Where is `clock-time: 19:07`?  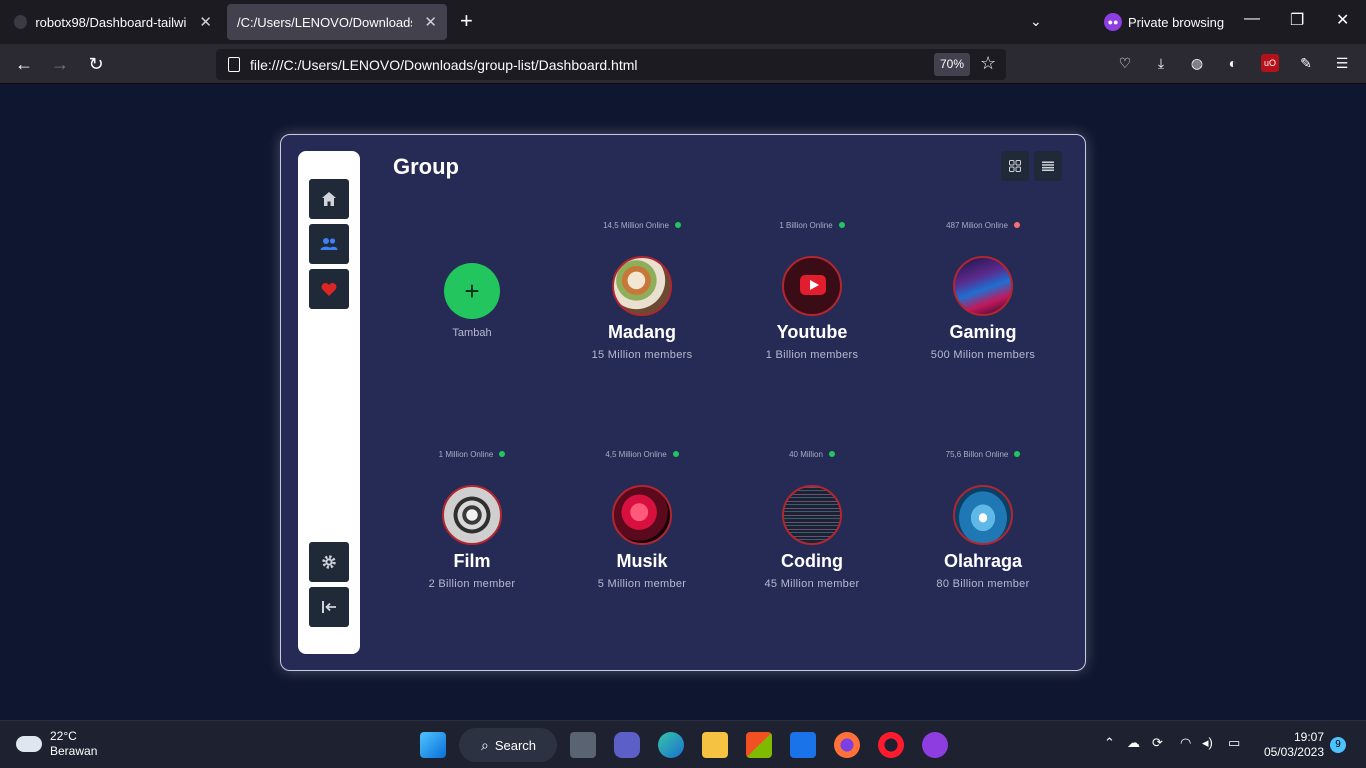
clock-time: 19:07 is located at coordinates (1308, 737).